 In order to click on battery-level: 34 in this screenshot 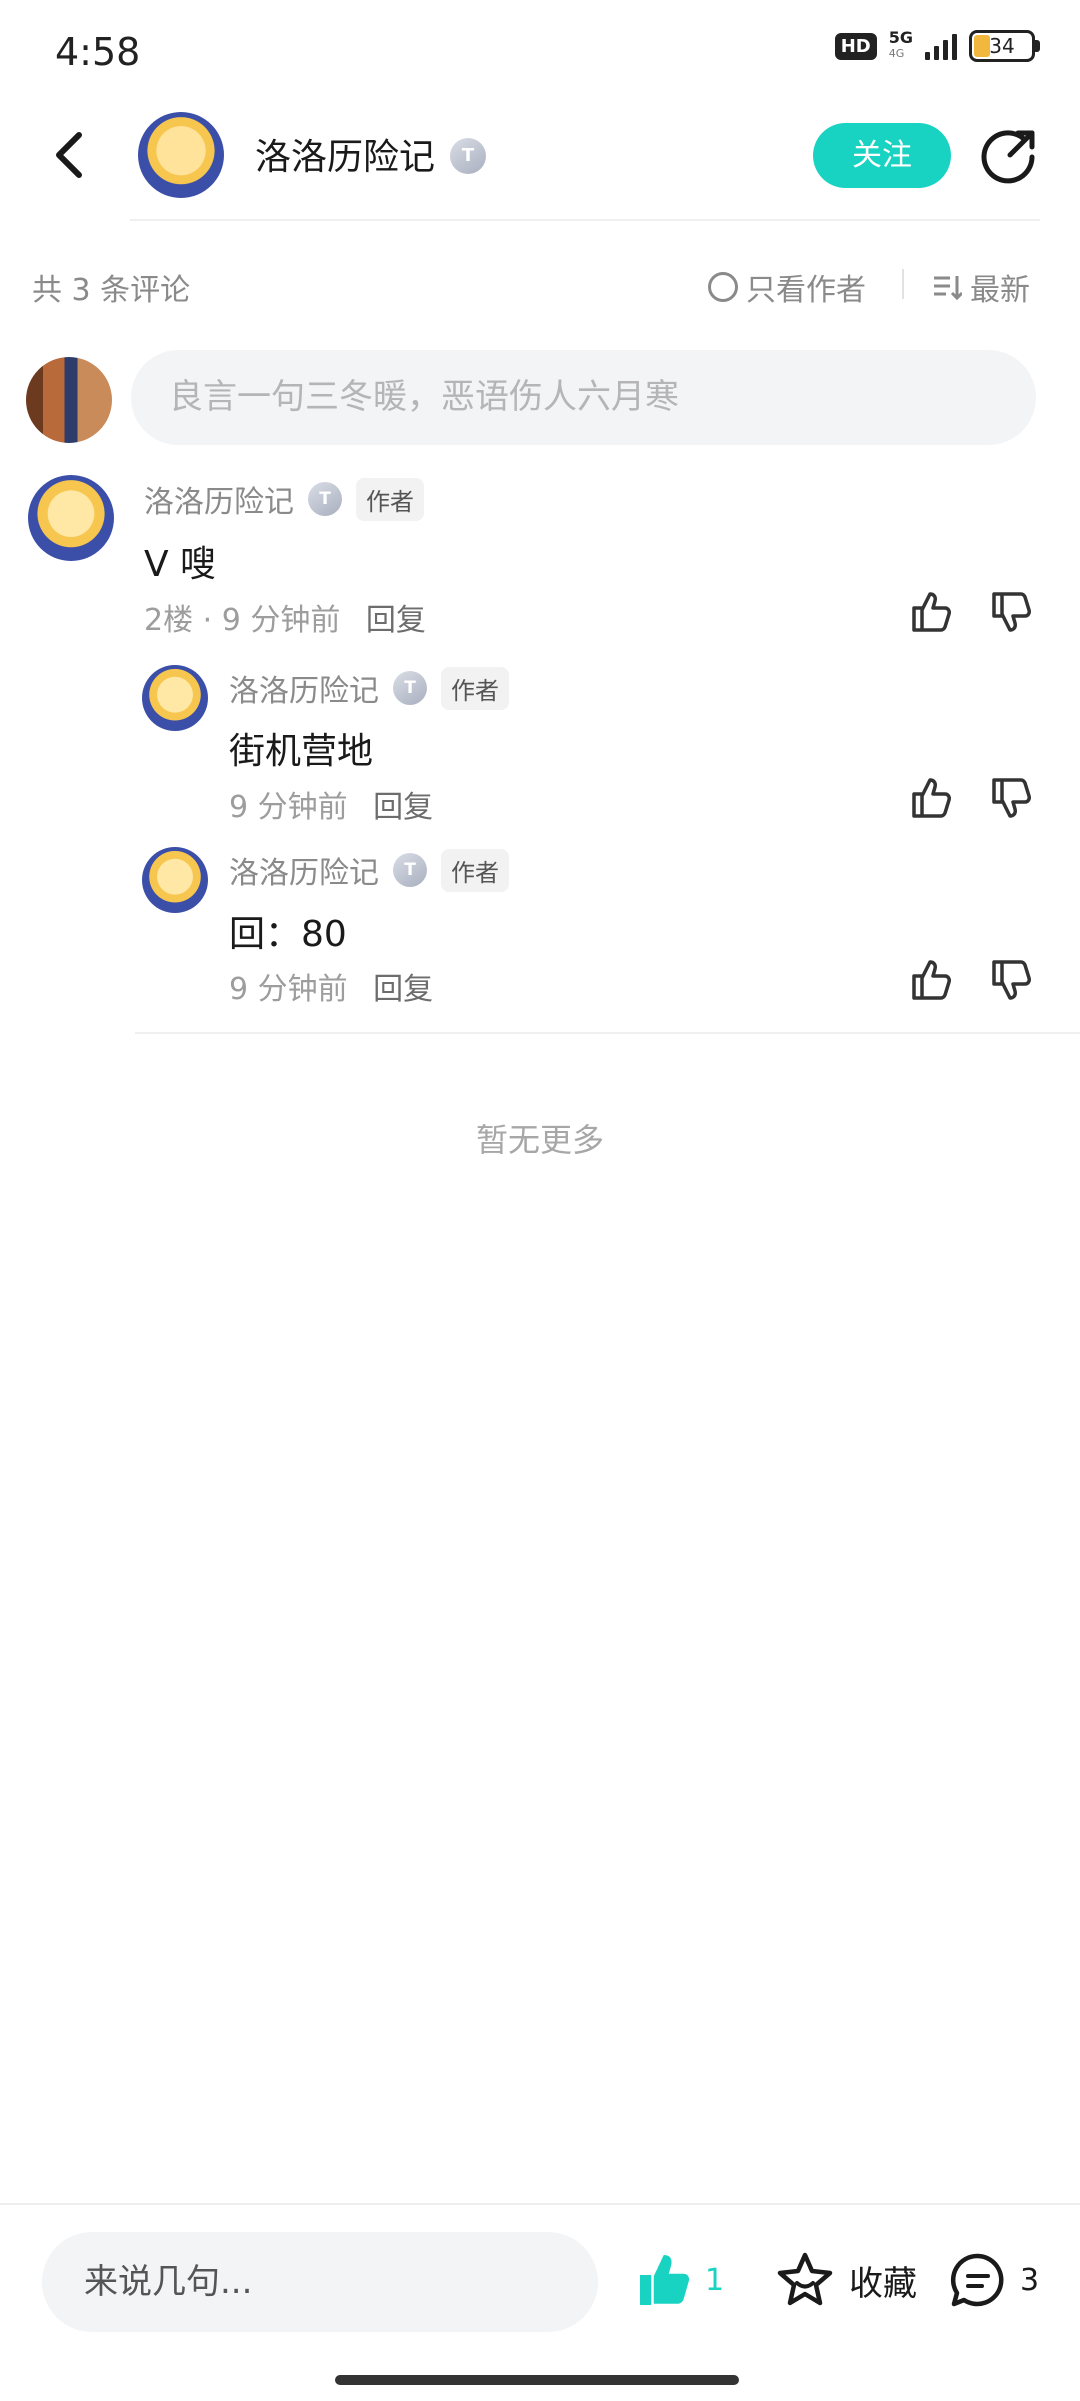, I will do `click(1002, 46)`.